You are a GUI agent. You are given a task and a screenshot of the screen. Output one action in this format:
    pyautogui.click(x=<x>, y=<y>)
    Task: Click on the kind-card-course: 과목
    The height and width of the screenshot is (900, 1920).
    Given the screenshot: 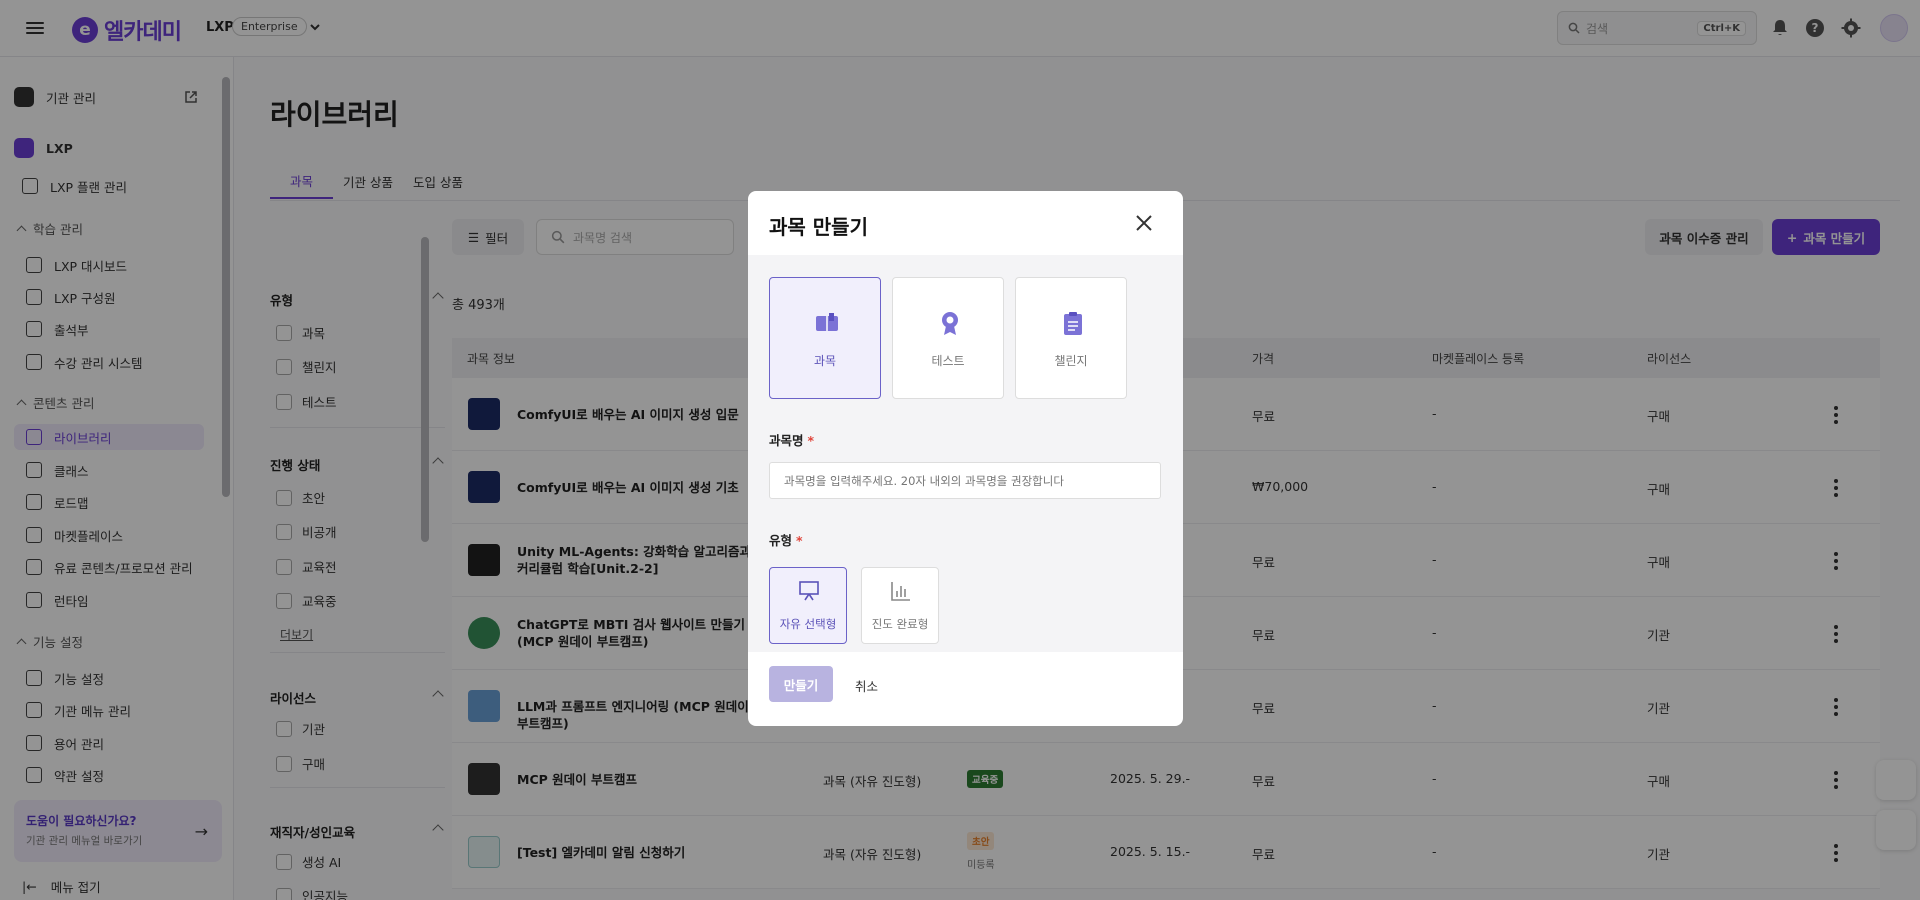 What is the action you would take?
    pyautogui.click(x=825, y=338)
    